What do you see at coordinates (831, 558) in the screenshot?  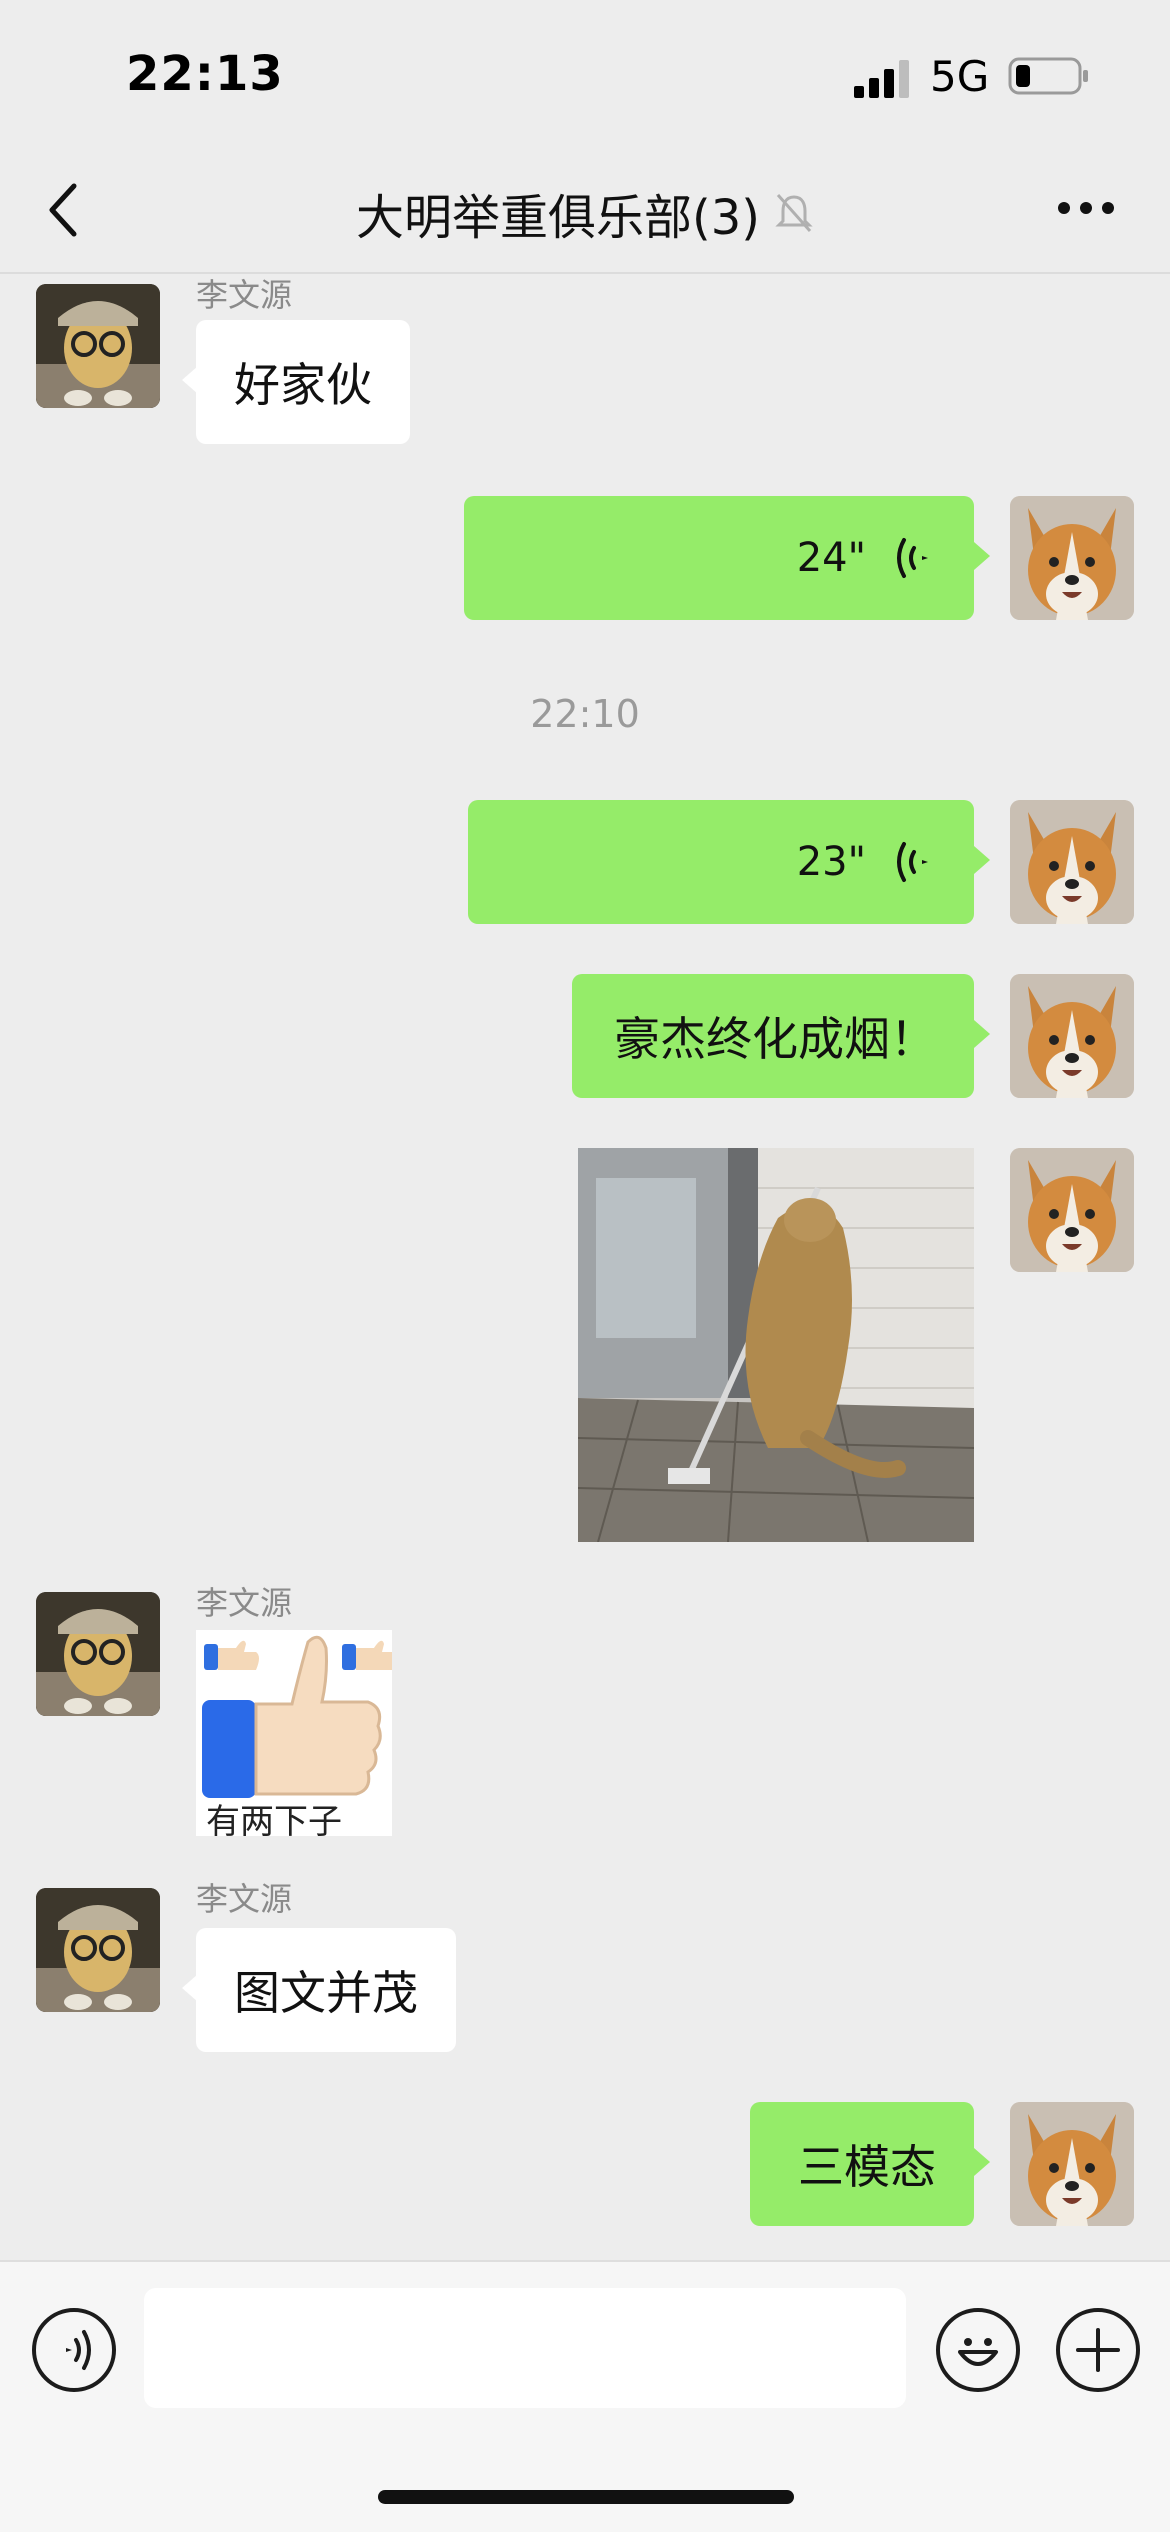 I see `voice-duration: 24"` at bounding box center [831, 558].